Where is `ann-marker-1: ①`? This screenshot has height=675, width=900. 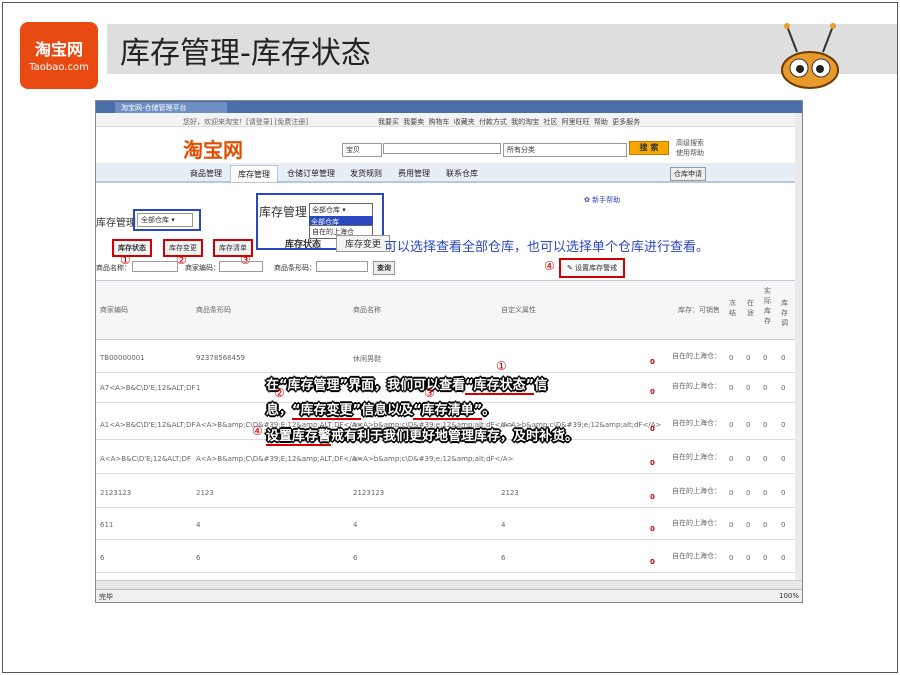
ann-marker-1: ① is located at coordinates (501, 366).